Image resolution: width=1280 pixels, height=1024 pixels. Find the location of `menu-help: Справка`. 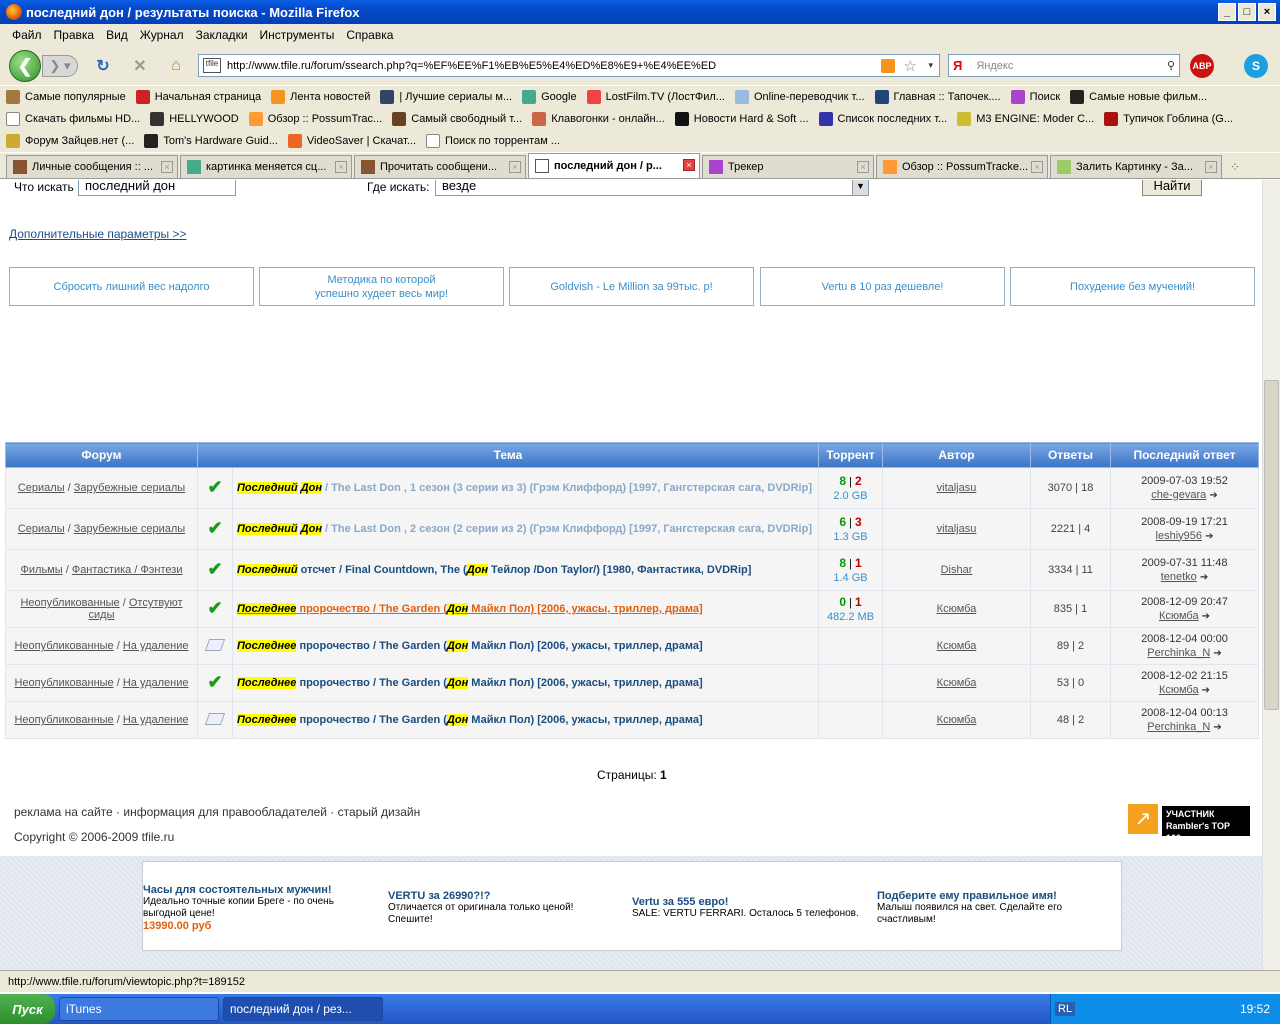

menu-help: Справка is located at coordinates (369, 35).